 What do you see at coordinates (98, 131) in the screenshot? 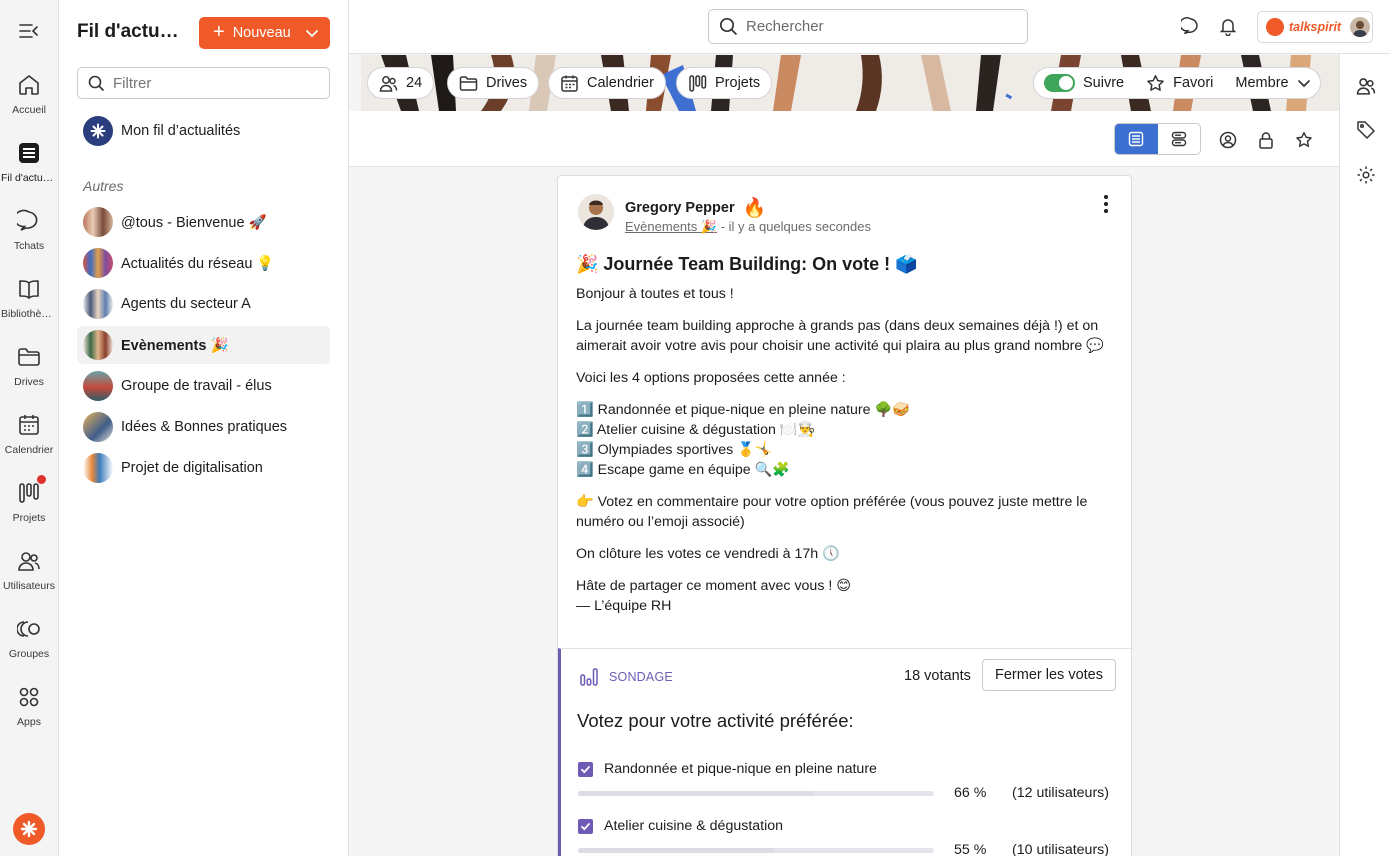
I see `my-feed-avatar` at bounding box center [98, 131].